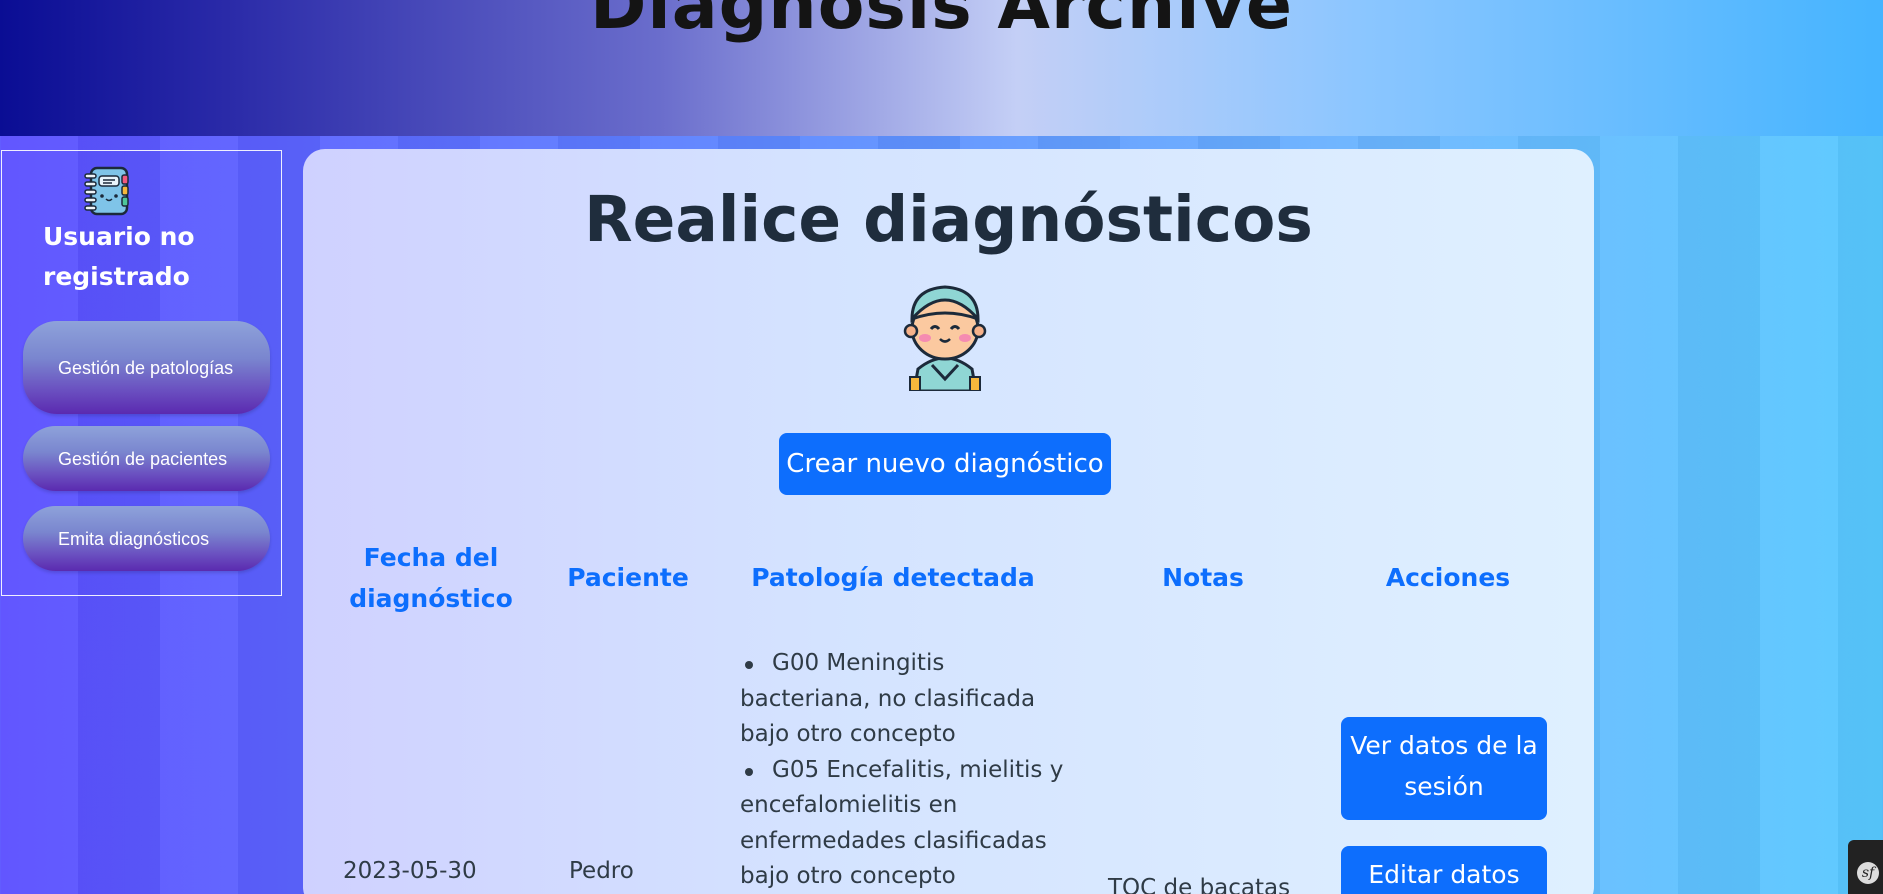  I want to click on sidebar-item-patients: Gestión de pacientes, so click(146, 458).